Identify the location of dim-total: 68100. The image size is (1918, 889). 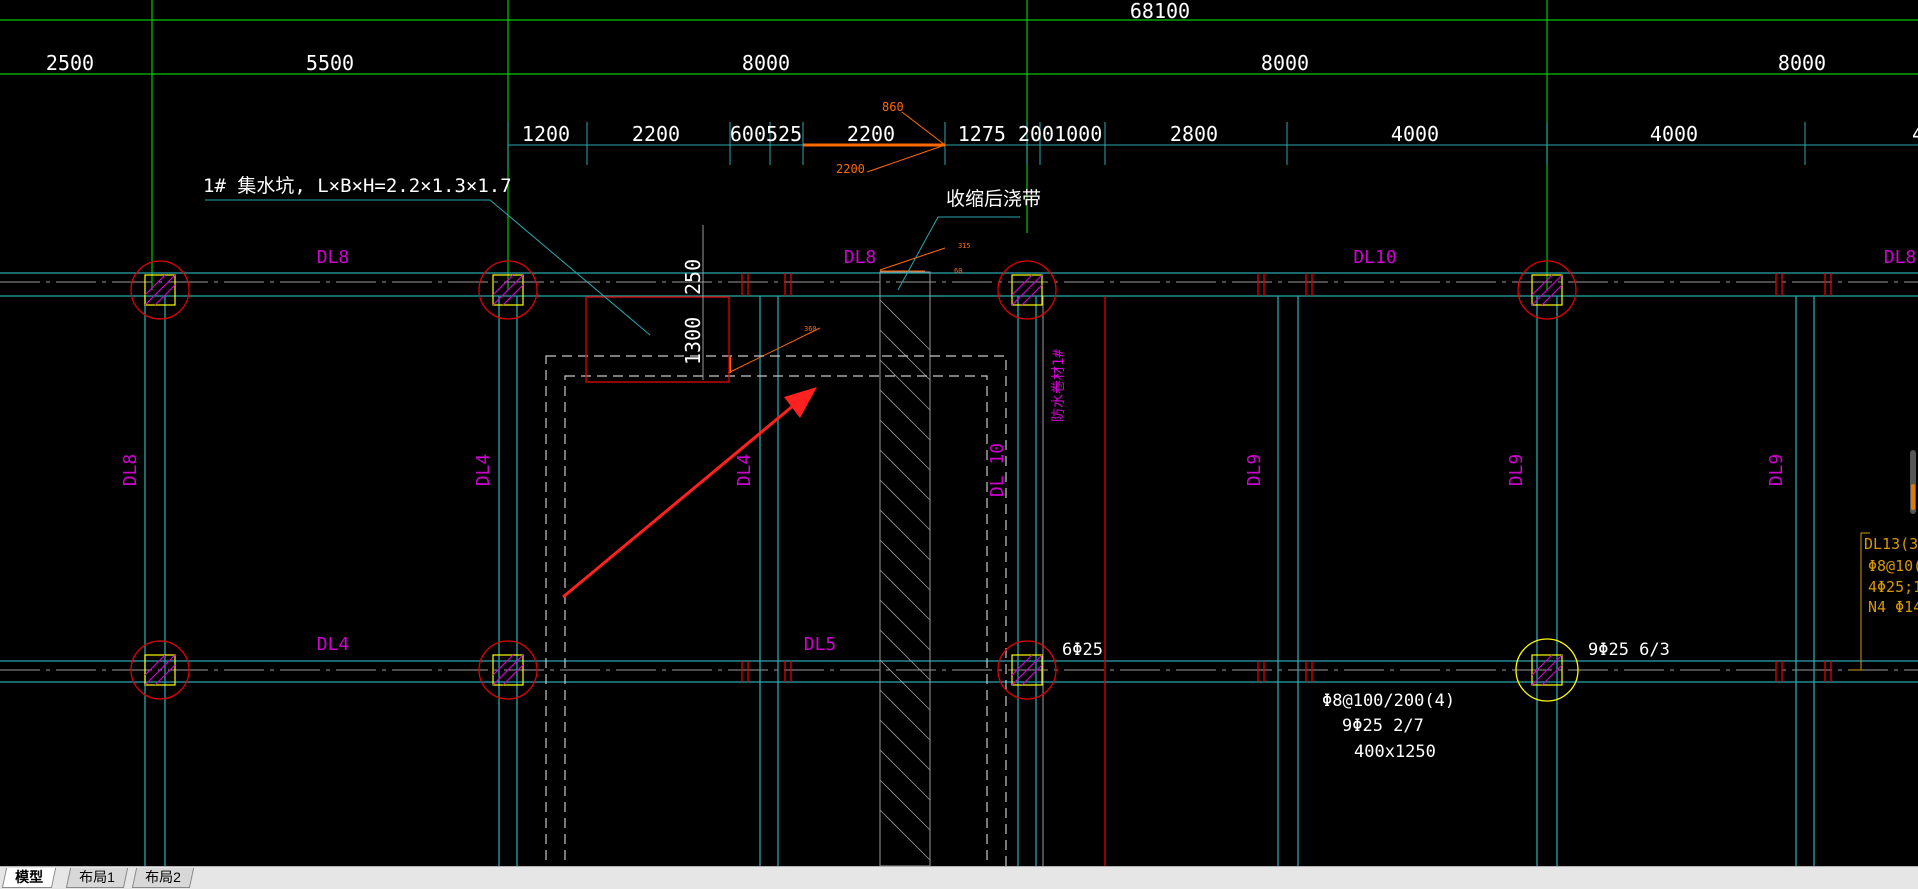
(1160, 11).